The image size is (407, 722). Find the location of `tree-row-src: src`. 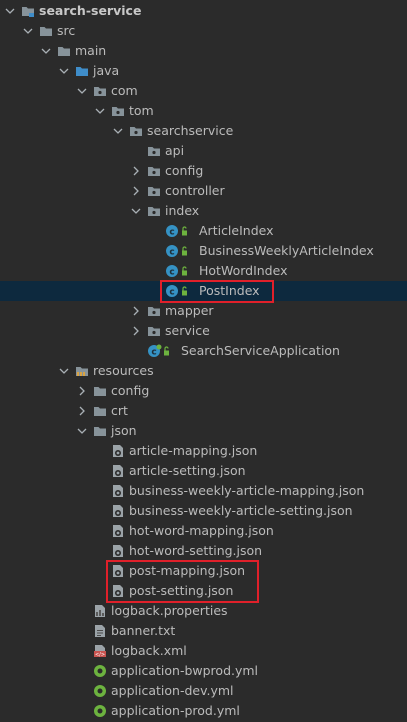

tree-row-src: src is located at coordinates (203, 31).